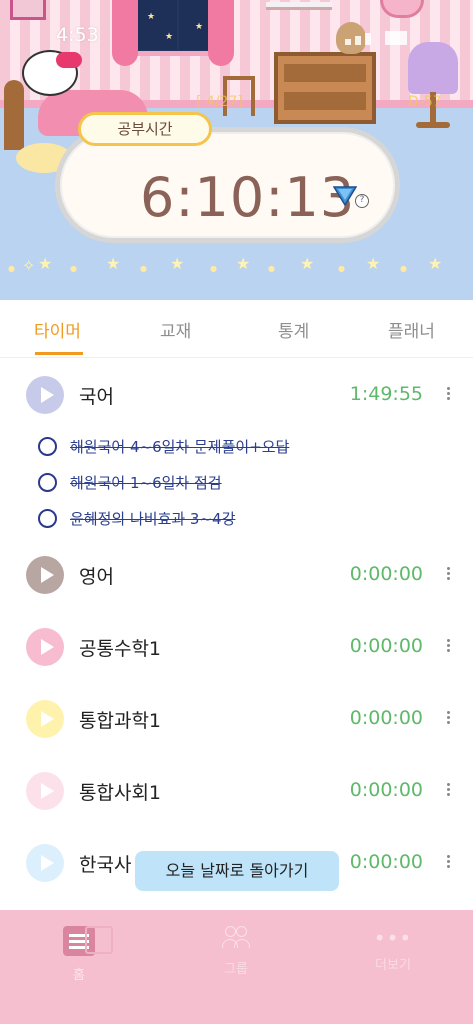  Describe the element at coordinates (120, 793) in the screenshot. I see `subject-name: 통합사회1` at that location.